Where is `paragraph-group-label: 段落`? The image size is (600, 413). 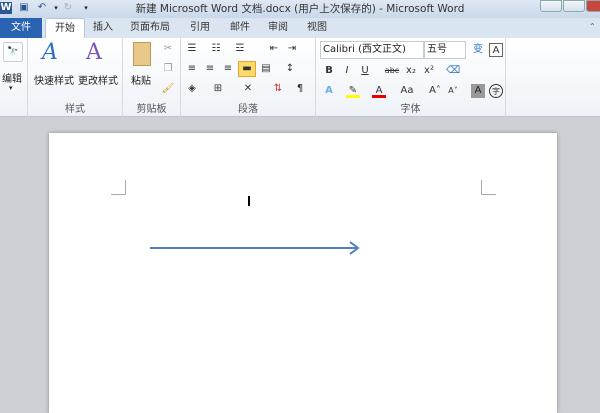 paragraph-group-label: 段落 is located at coordinates (248, 109).